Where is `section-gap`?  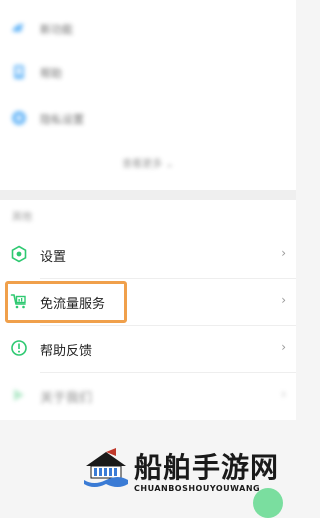
section-gap is located at coordinates (148, 195).